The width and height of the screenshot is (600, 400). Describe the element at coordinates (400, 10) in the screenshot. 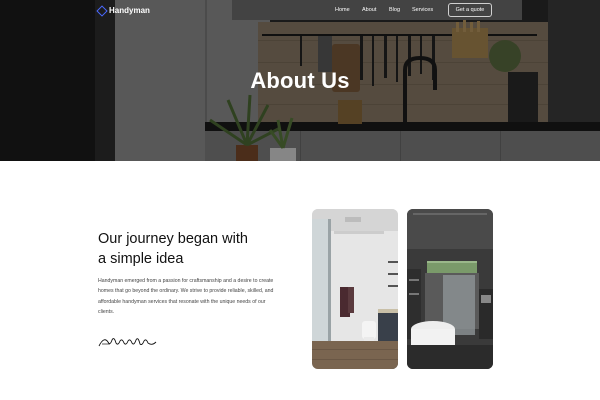

I see `nav-link-blog: Blog` at that location.